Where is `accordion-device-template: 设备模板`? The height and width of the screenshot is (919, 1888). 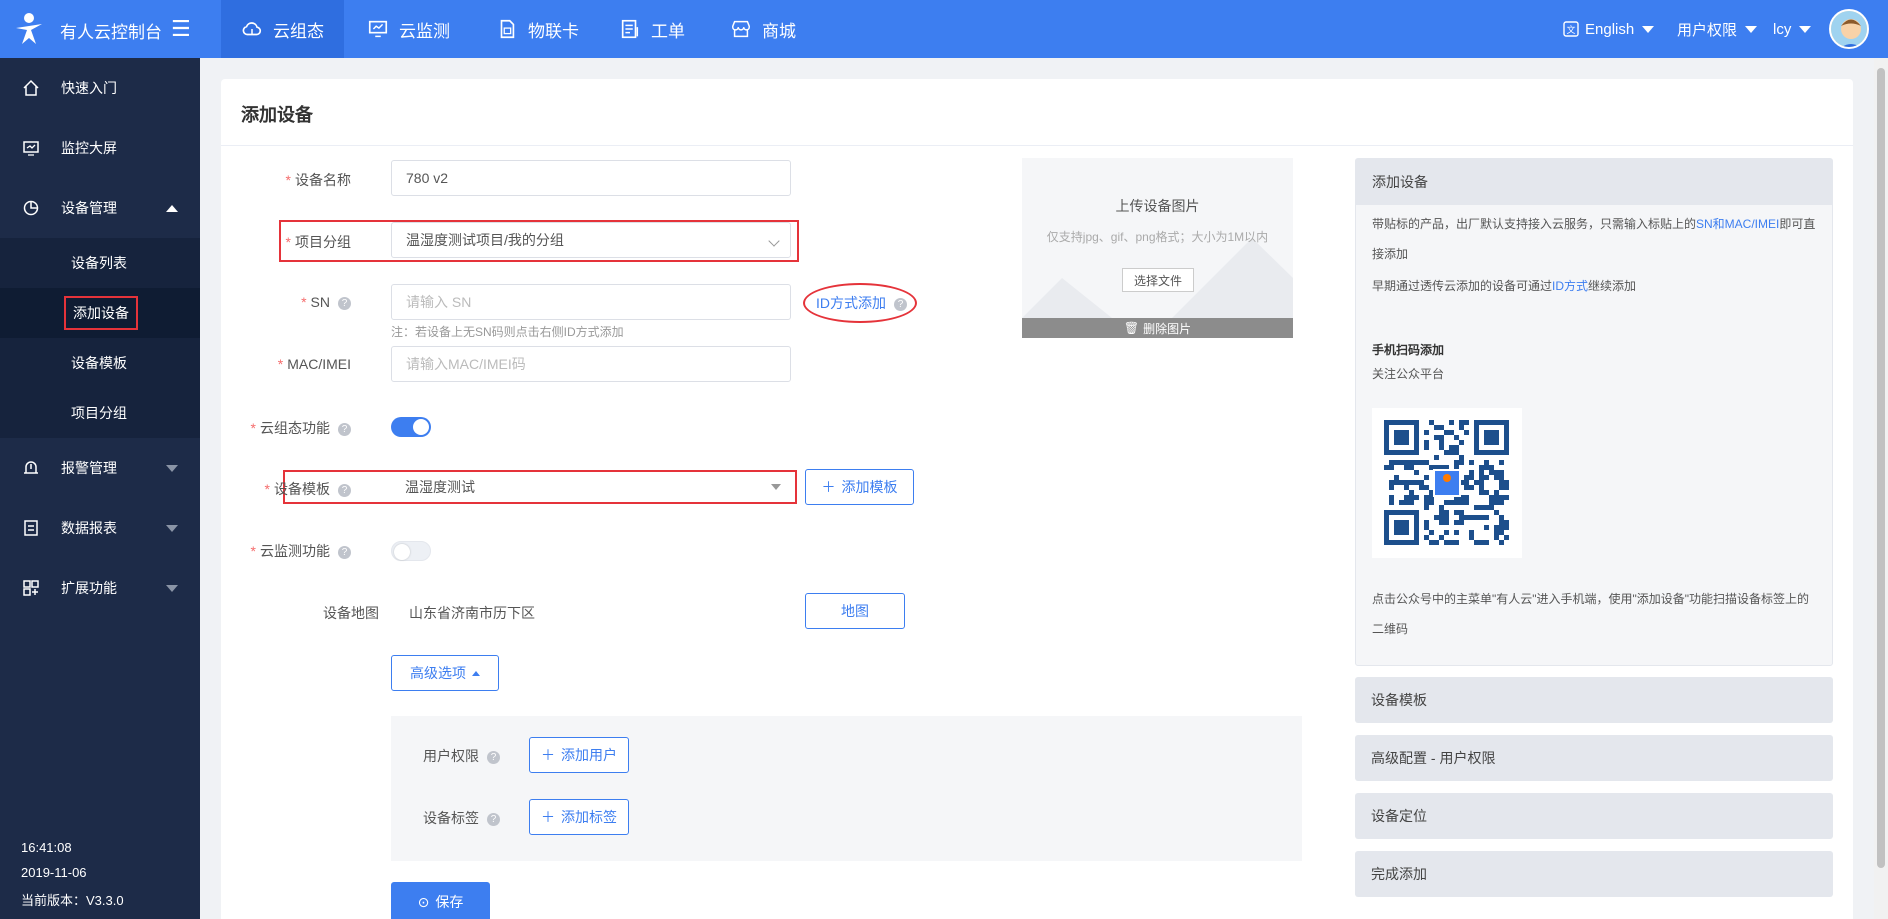 accordion-device-template: 设备模板 is located at coordinates (1594, 700).